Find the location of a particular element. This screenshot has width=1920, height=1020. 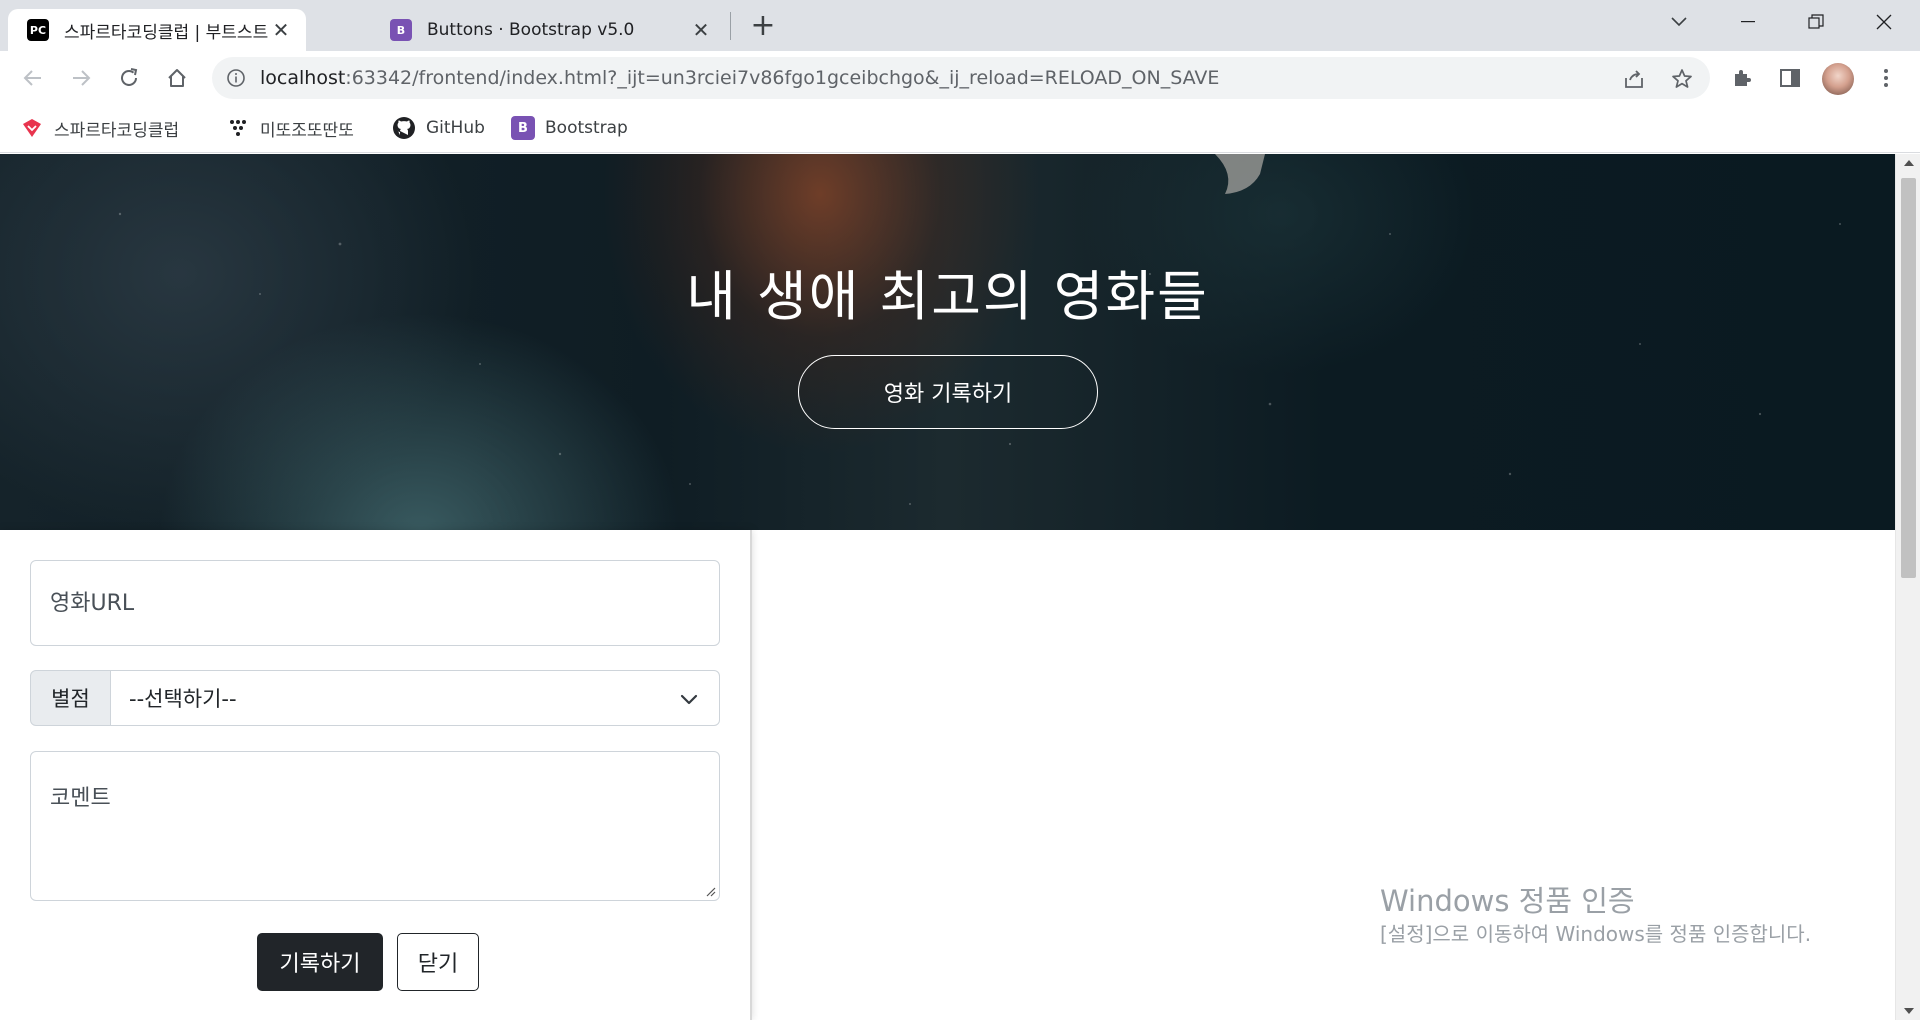

minimize-icon is located at coordinates (1748, 22).